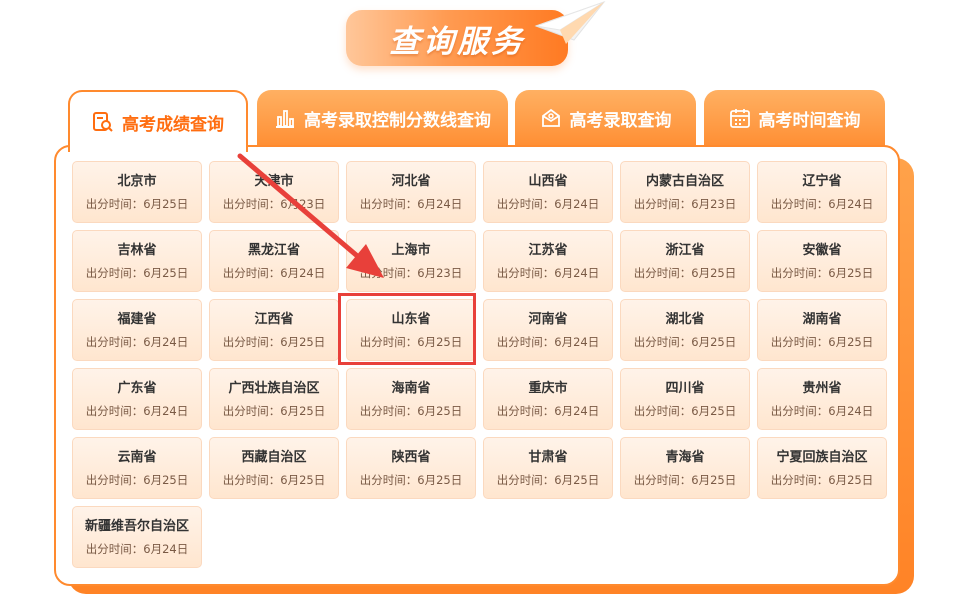 Image resolution: width=960 pixels, height=596 pixels. What do you see at coordinates (685, 319) in the screenshot?
I see `province-name: 湖北省` at bounding box center [685, 319].